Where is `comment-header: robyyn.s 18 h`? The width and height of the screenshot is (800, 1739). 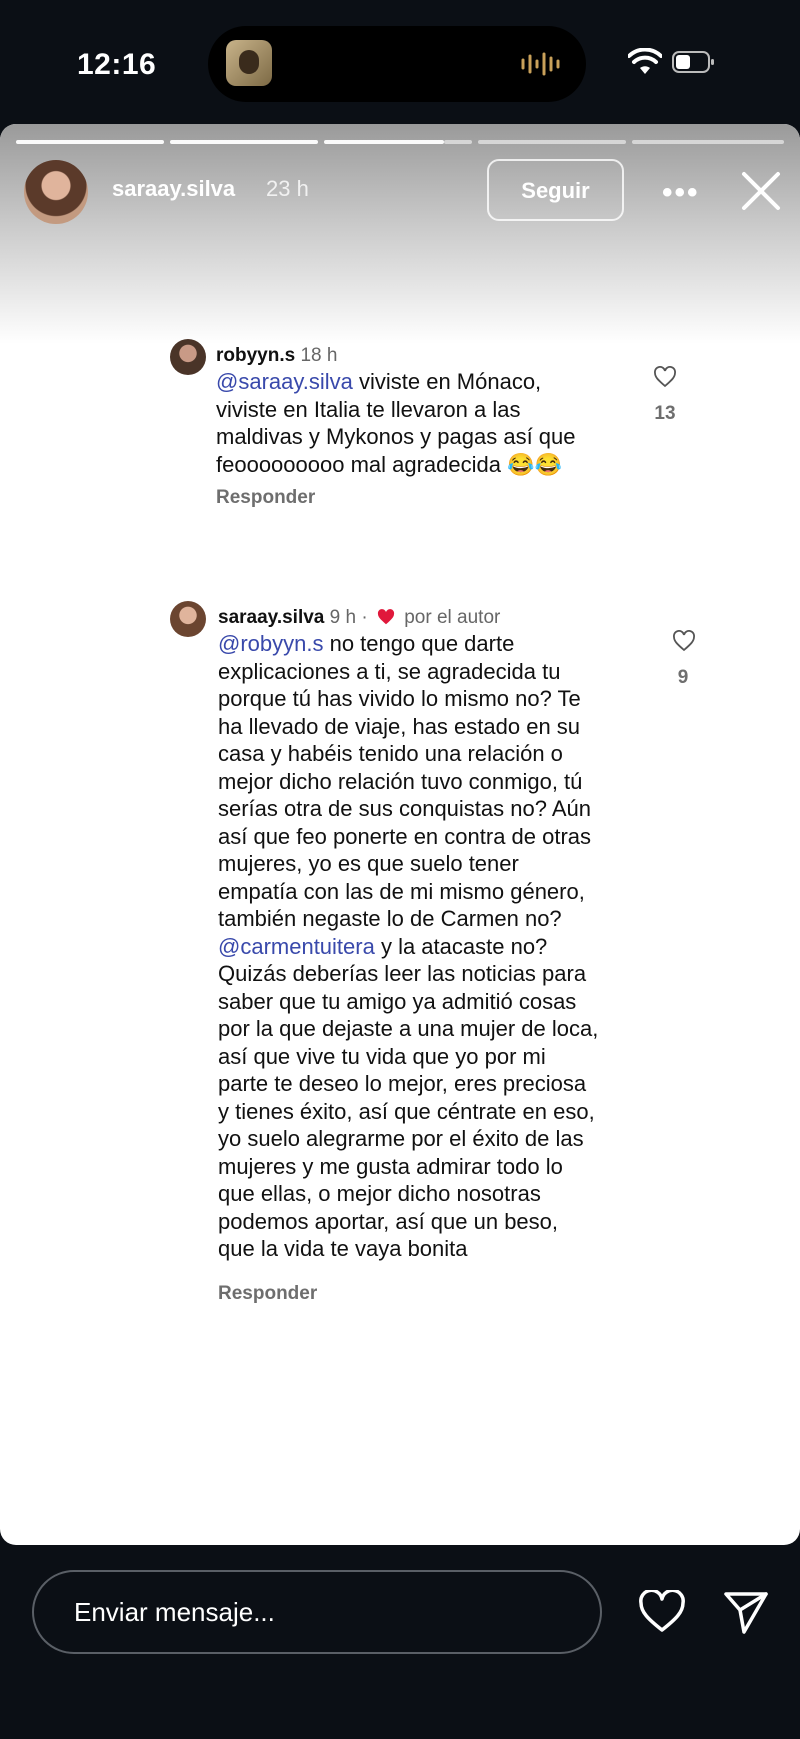
comment-header: robyyn.s 18 h is located at coordinates (276, 356).